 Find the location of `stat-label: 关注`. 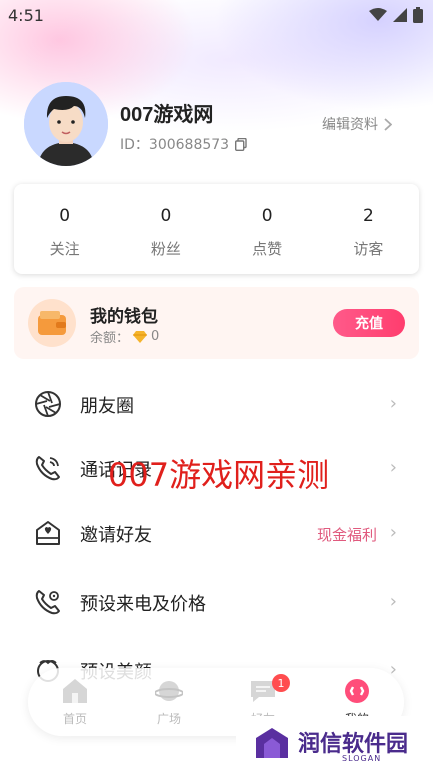

stat-label: 关注 is located at coordinates (64, 249).